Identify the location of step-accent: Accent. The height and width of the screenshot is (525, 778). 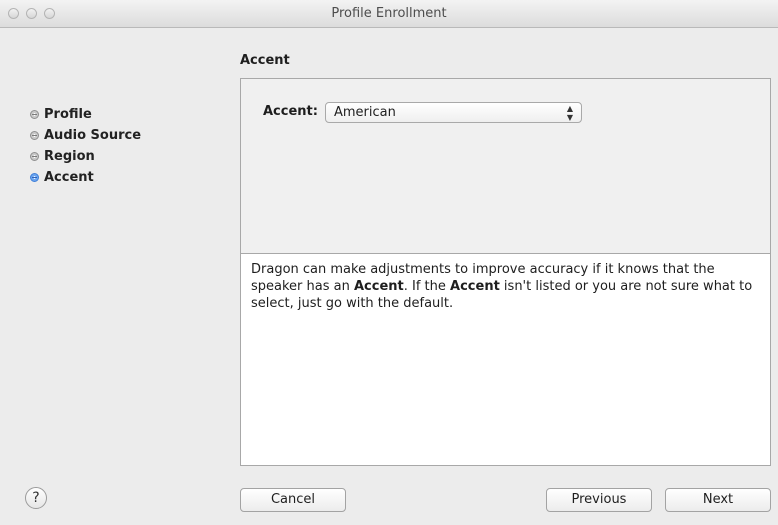
(85, 177).